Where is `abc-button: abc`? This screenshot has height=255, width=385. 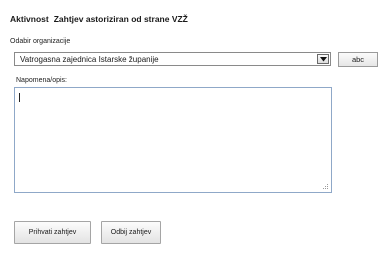 abc-button: abc is located at coordinates (358, 59).